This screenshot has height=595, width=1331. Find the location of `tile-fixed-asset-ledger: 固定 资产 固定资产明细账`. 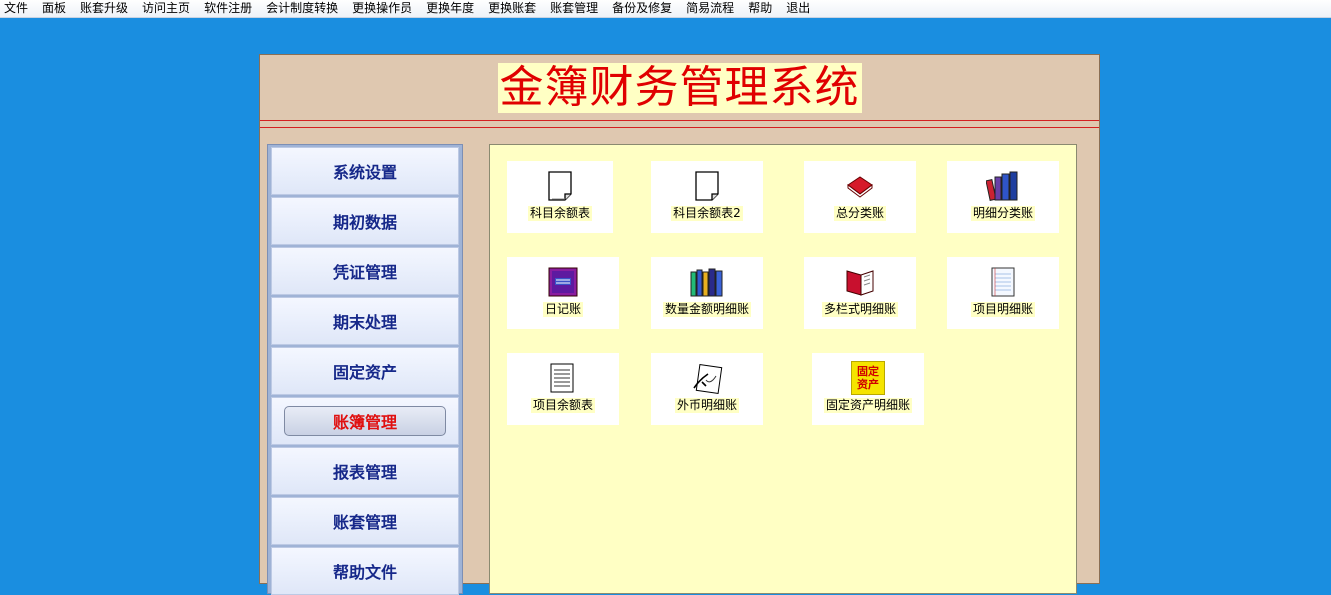

tile-fixed-asset-ledger: 固定 资产 固定资产明细账 is located at coordinates (868, 389).